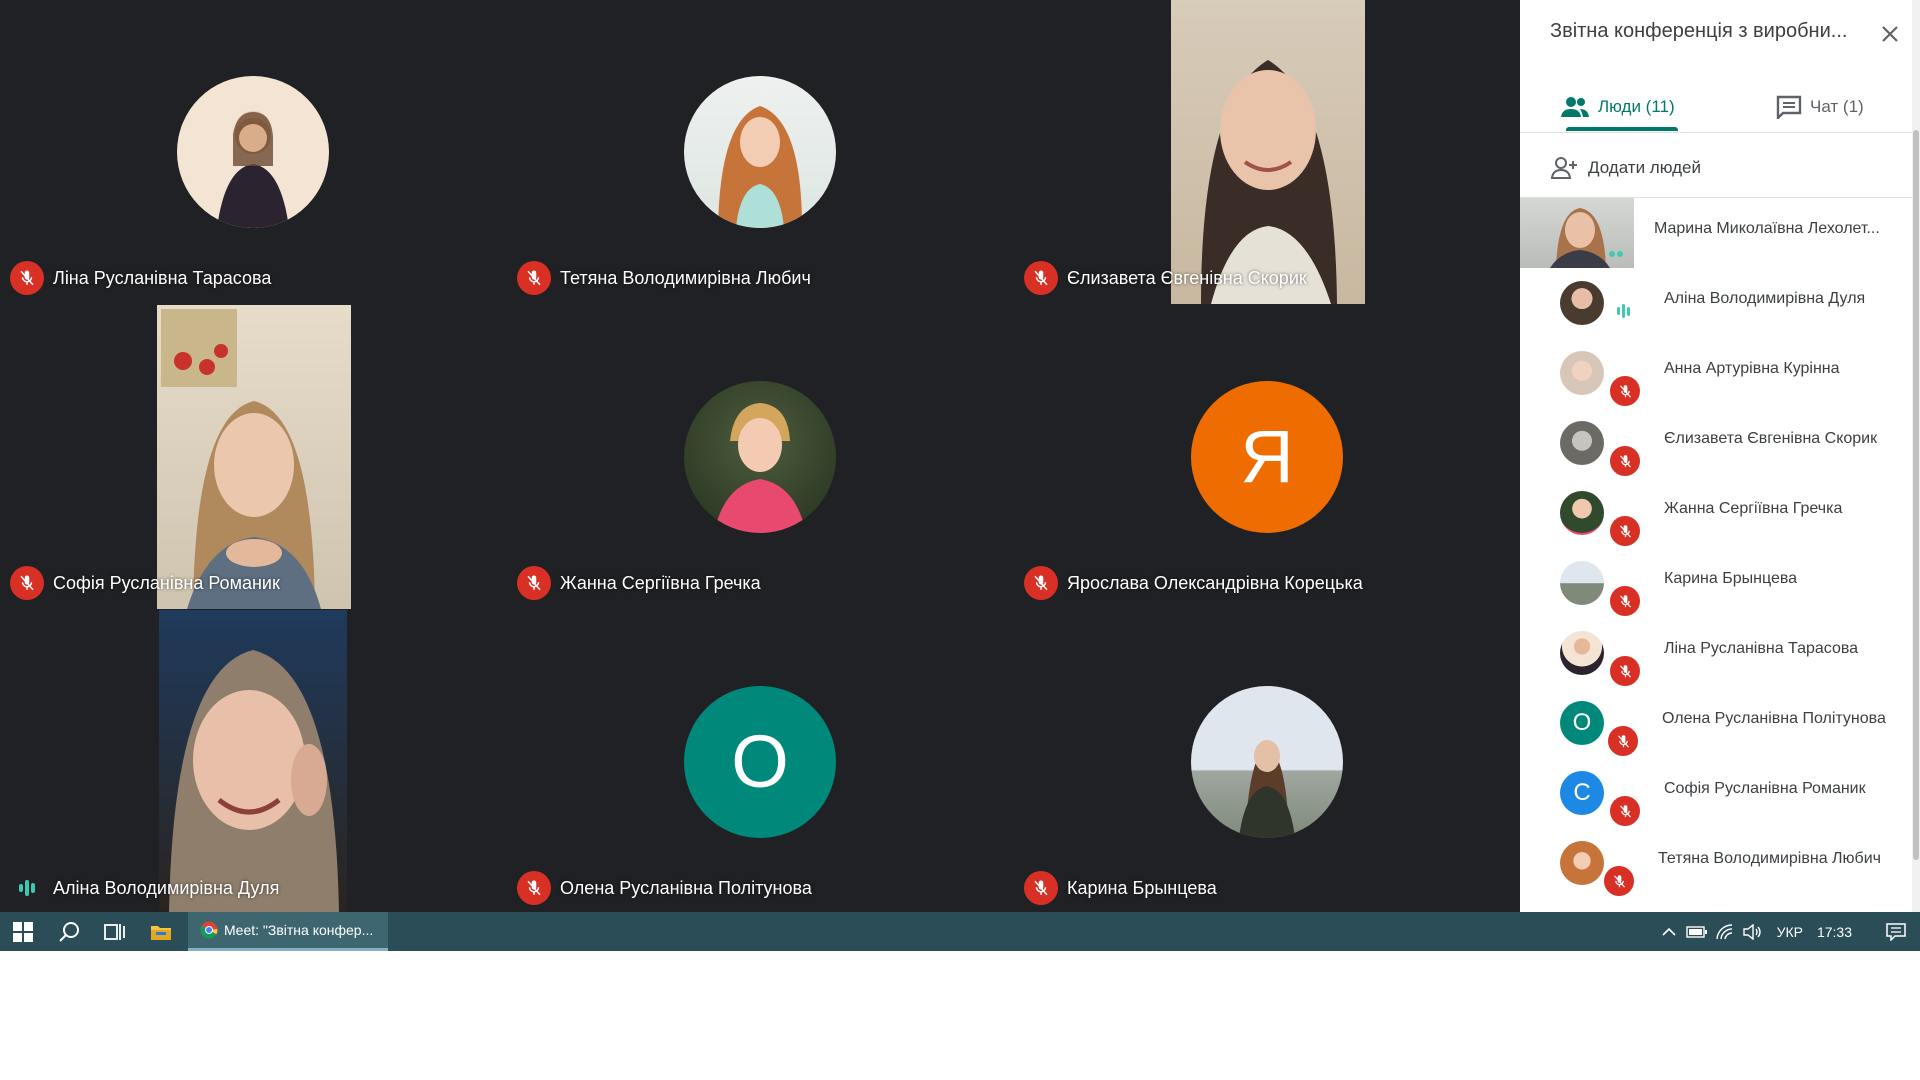 This screenshot has width=1920, height=1080. Describe the element at coordinates (1769, 858) in the screenshot. I see `participant-name: Тетяна Володимирівна Любич` at that location.